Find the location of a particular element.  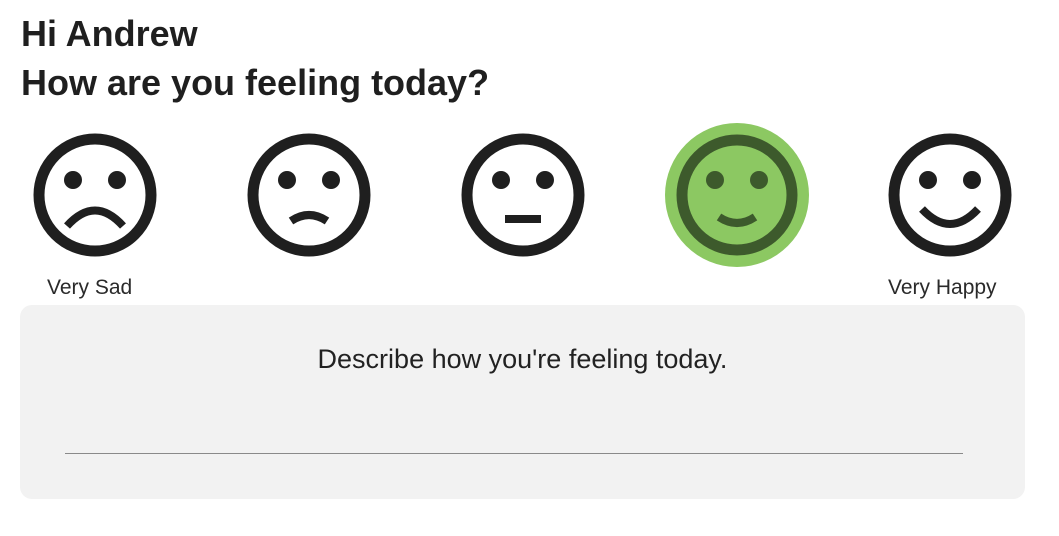

neutral-face-icon is located at coordinates (523, 195).